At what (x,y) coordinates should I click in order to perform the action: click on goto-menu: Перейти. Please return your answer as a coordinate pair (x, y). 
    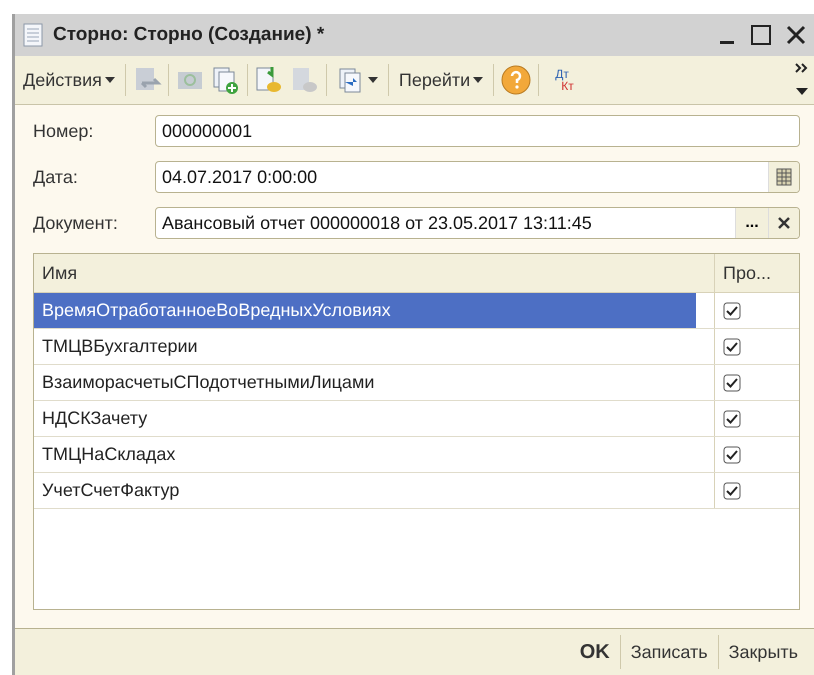
    Looking at the image, I should click on (441, 80).